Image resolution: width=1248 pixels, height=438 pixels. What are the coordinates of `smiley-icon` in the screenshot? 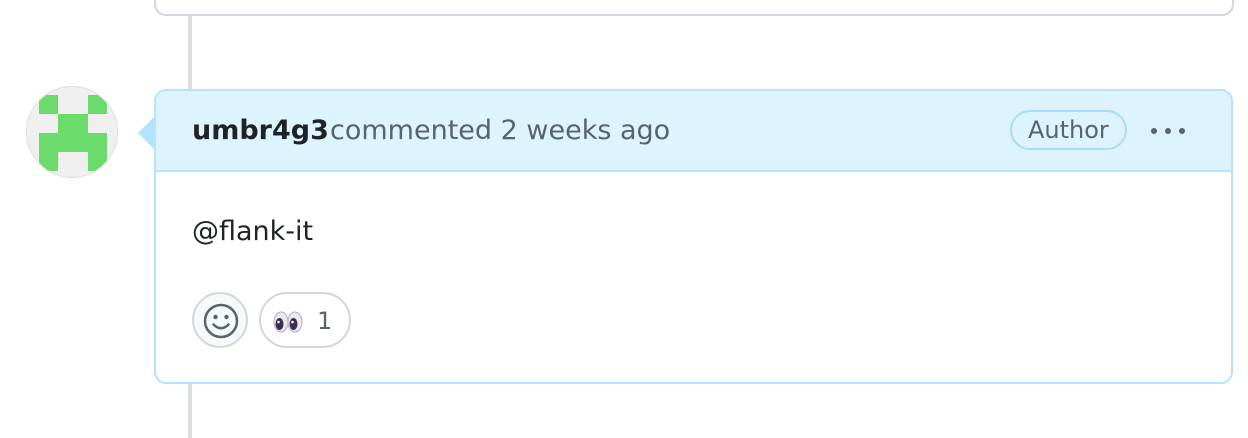 It's located at (221, 321).